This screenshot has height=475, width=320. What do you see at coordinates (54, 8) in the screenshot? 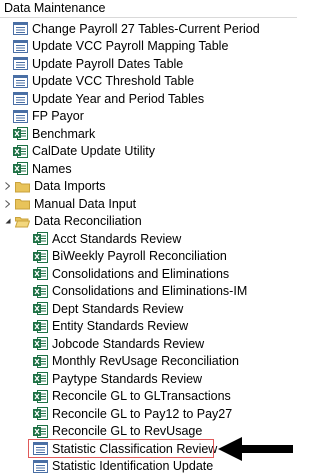
I see `panel-title: Data Maintenance` at bounding box center [54, 8].